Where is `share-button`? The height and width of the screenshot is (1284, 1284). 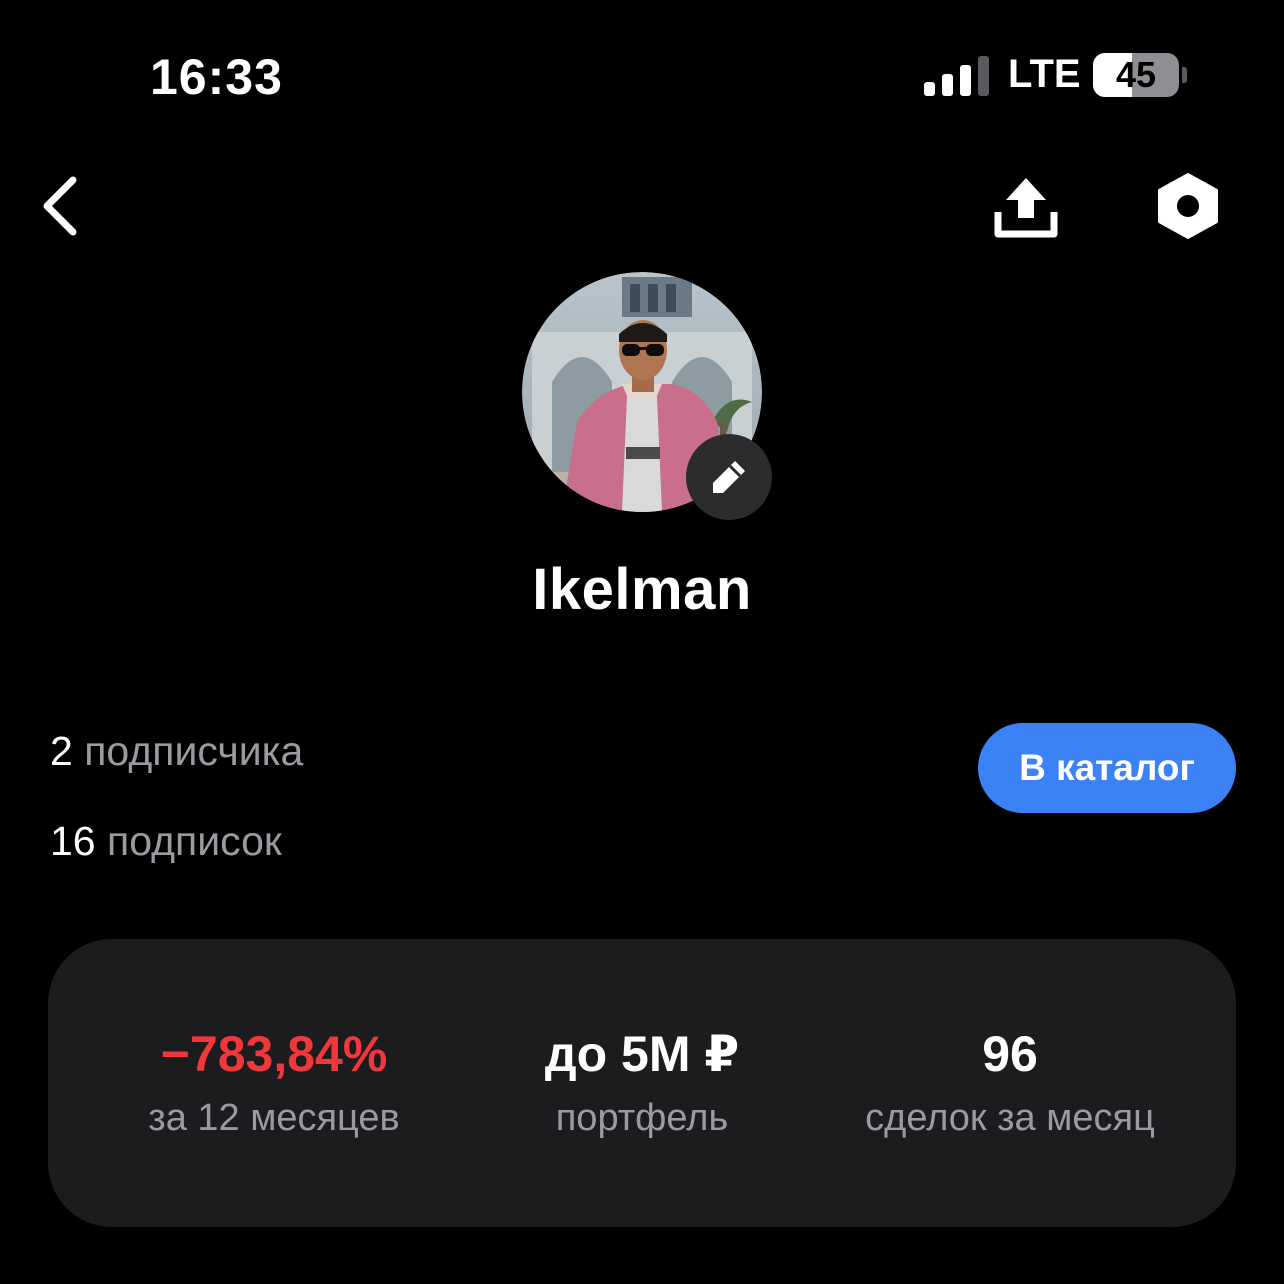 share-button is located at coordinates (1026, 206).